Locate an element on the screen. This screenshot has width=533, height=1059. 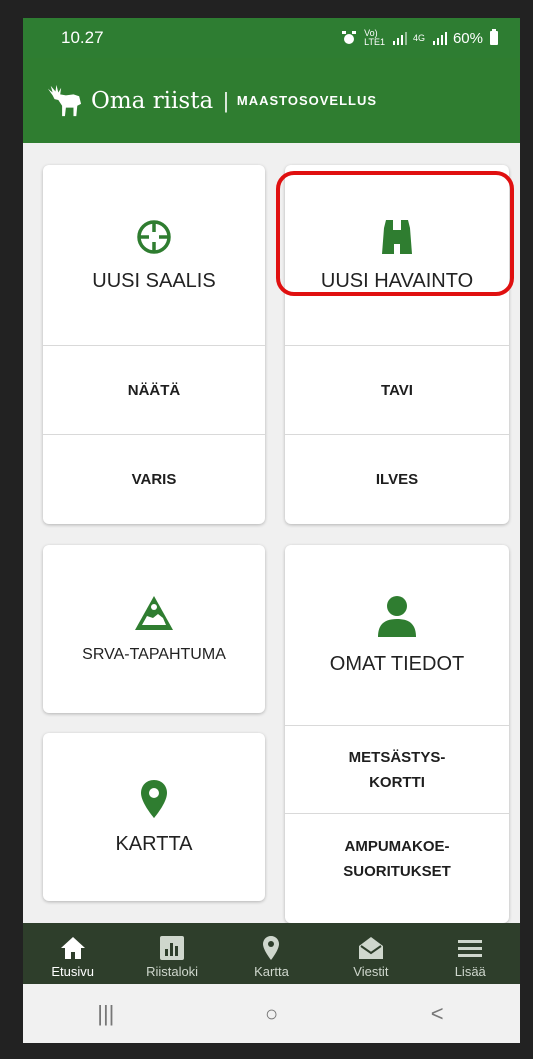
bottom-nav: Etusivu Riistaloki Kartta Viestit Lisää is located at coordinates (271, 953).